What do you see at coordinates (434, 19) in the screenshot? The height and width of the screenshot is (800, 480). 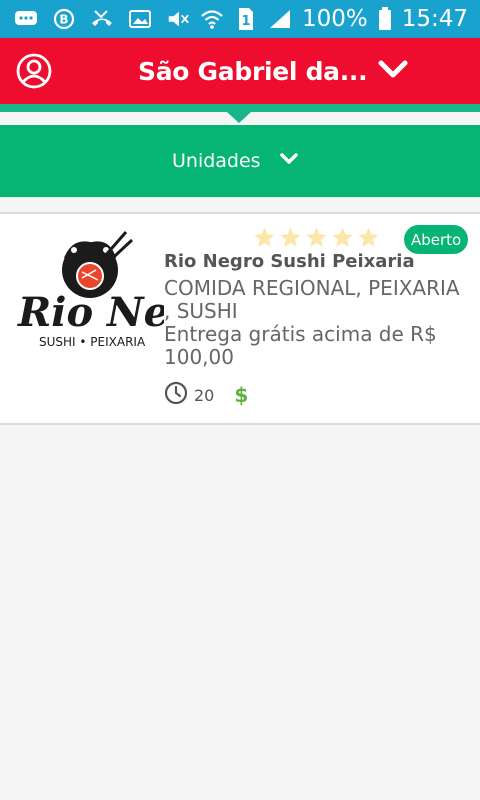 I see `clock: 15:47` at bounding box center [434, 19].